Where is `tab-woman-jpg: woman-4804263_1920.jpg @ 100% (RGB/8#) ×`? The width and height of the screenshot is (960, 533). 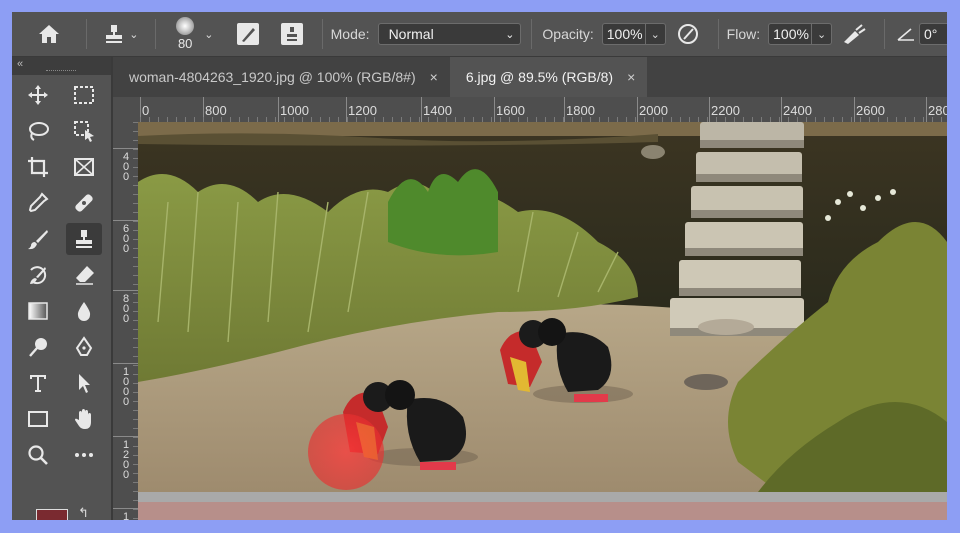 tab-woman-jpg: woman-4804263_1920.jpg @ 100% (RGB/8#) × is located at coordinates (281, 77).